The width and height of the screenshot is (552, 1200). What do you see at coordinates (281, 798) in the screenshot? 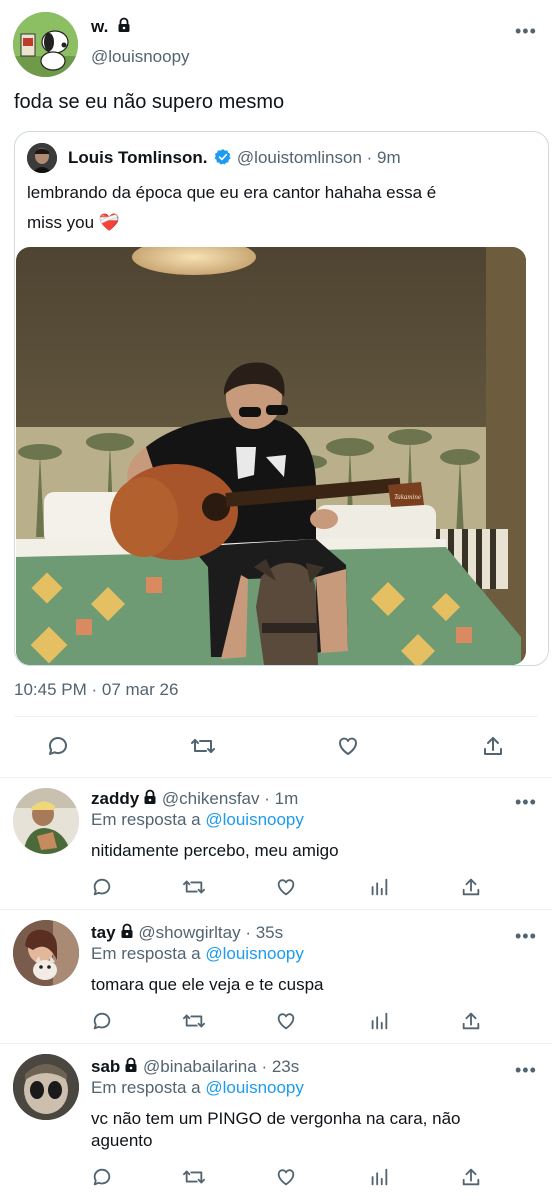
I see `reply-time: · 1m` at bounding box center [281, 798].